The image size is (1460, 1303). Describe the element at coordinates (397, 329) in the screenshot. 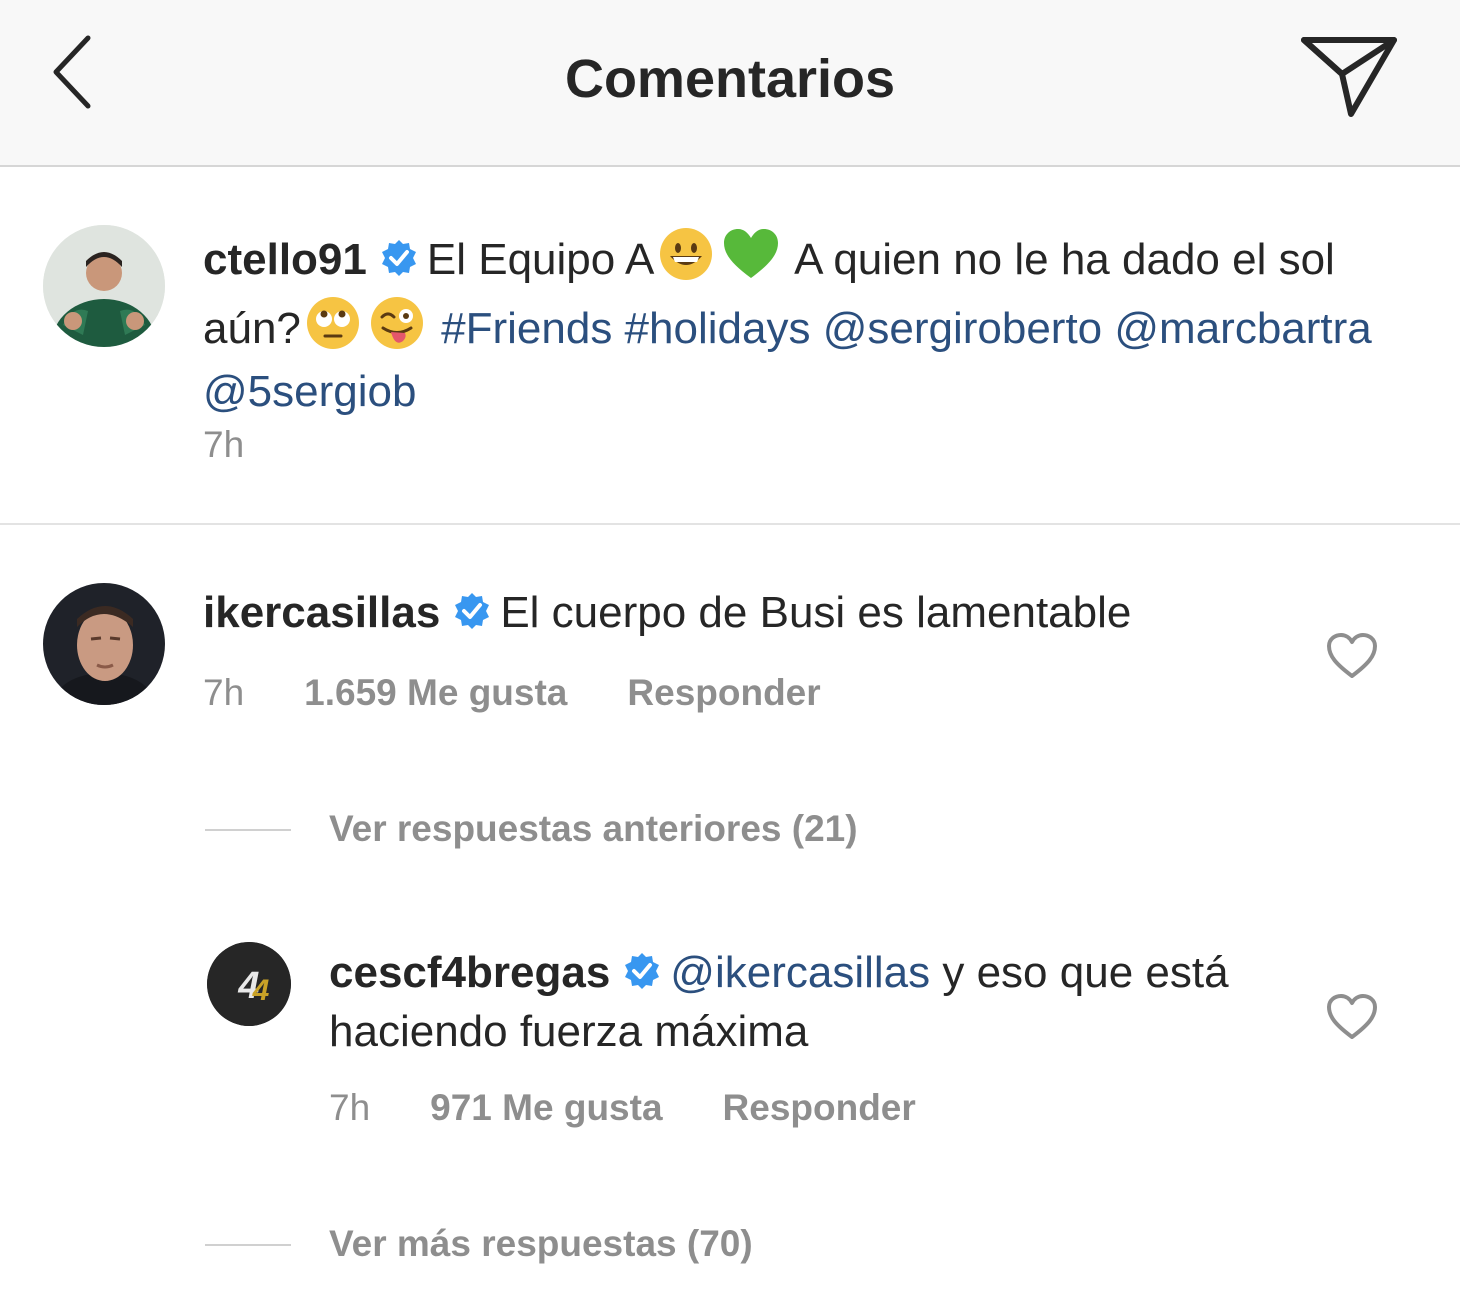

I see `winking-tongue-face-icon` at that location.